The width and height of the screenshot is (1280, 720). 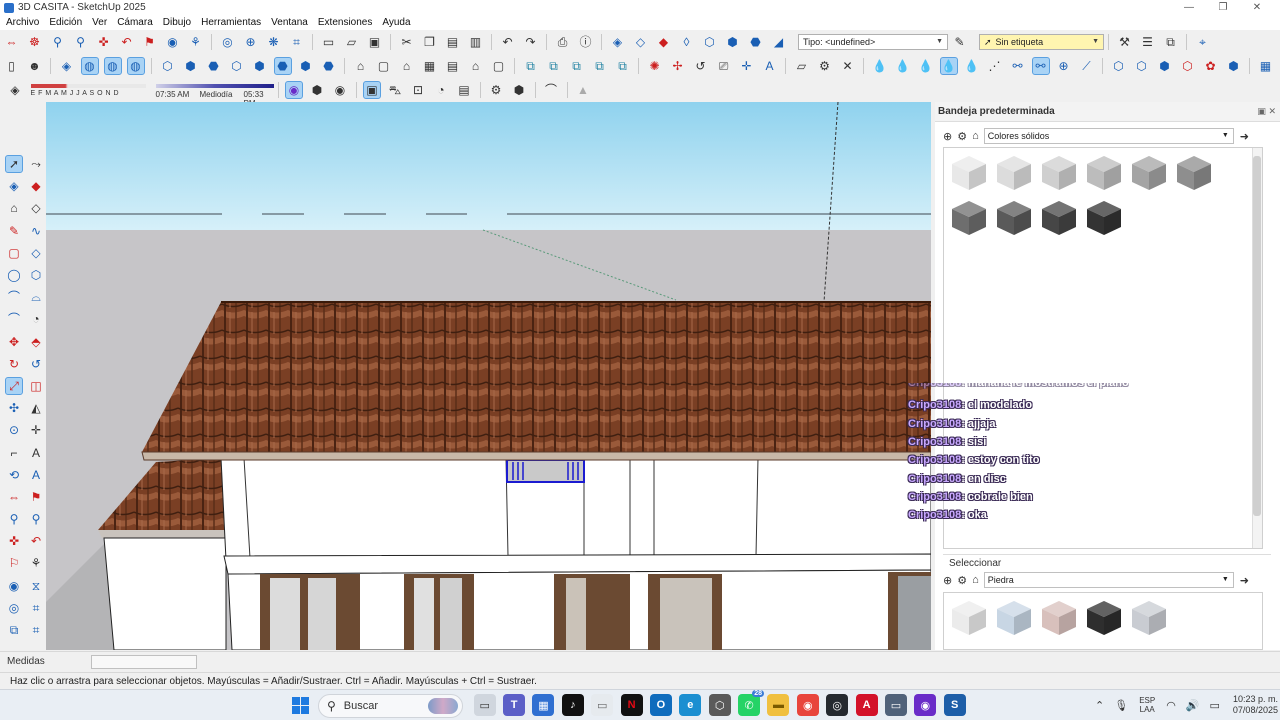 I want to click on left-icon: ⬣, so click(x=282, y=66).